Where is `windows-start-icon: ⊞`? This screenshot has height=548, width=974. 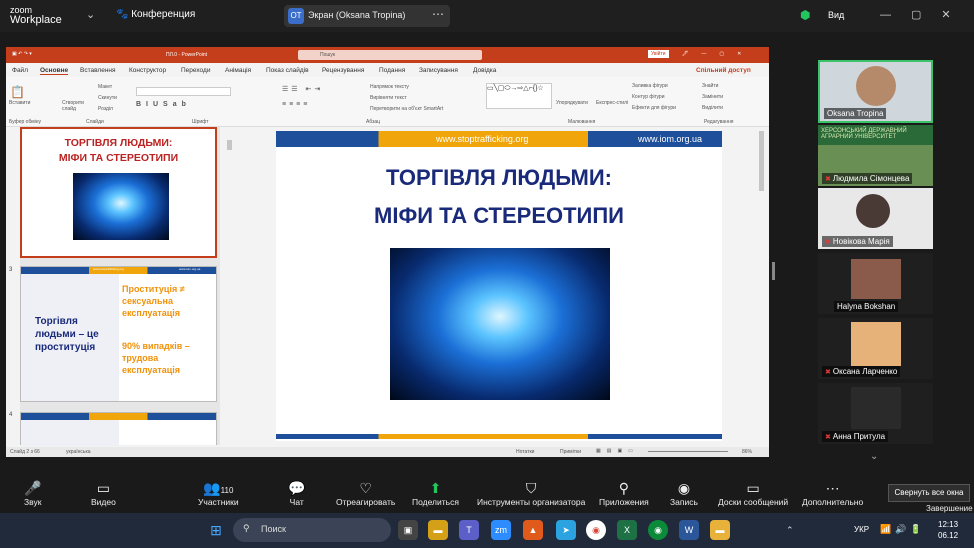
windows-start-icon: ⊞ is located at coordinates (216, 530).